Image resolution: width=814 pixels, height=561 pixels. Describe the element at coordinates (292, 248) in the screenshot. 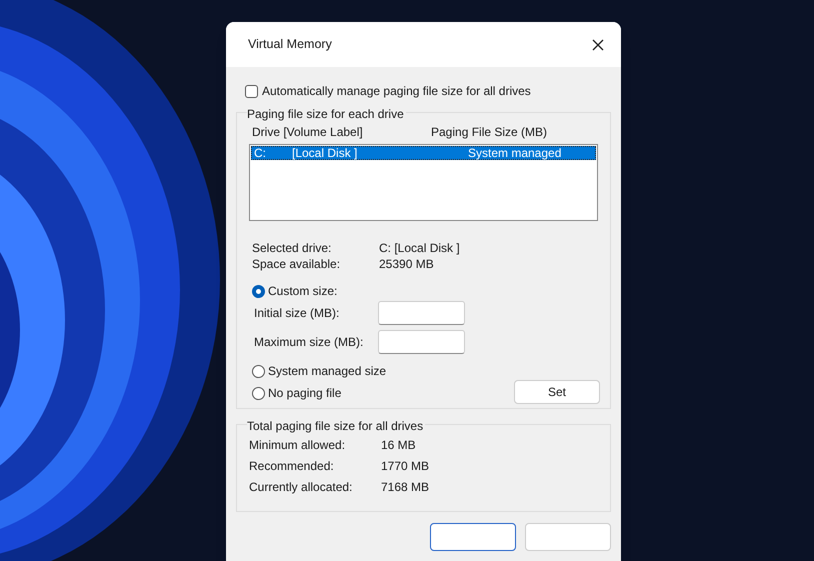

I see `info-label: Selected drive:` at that location.